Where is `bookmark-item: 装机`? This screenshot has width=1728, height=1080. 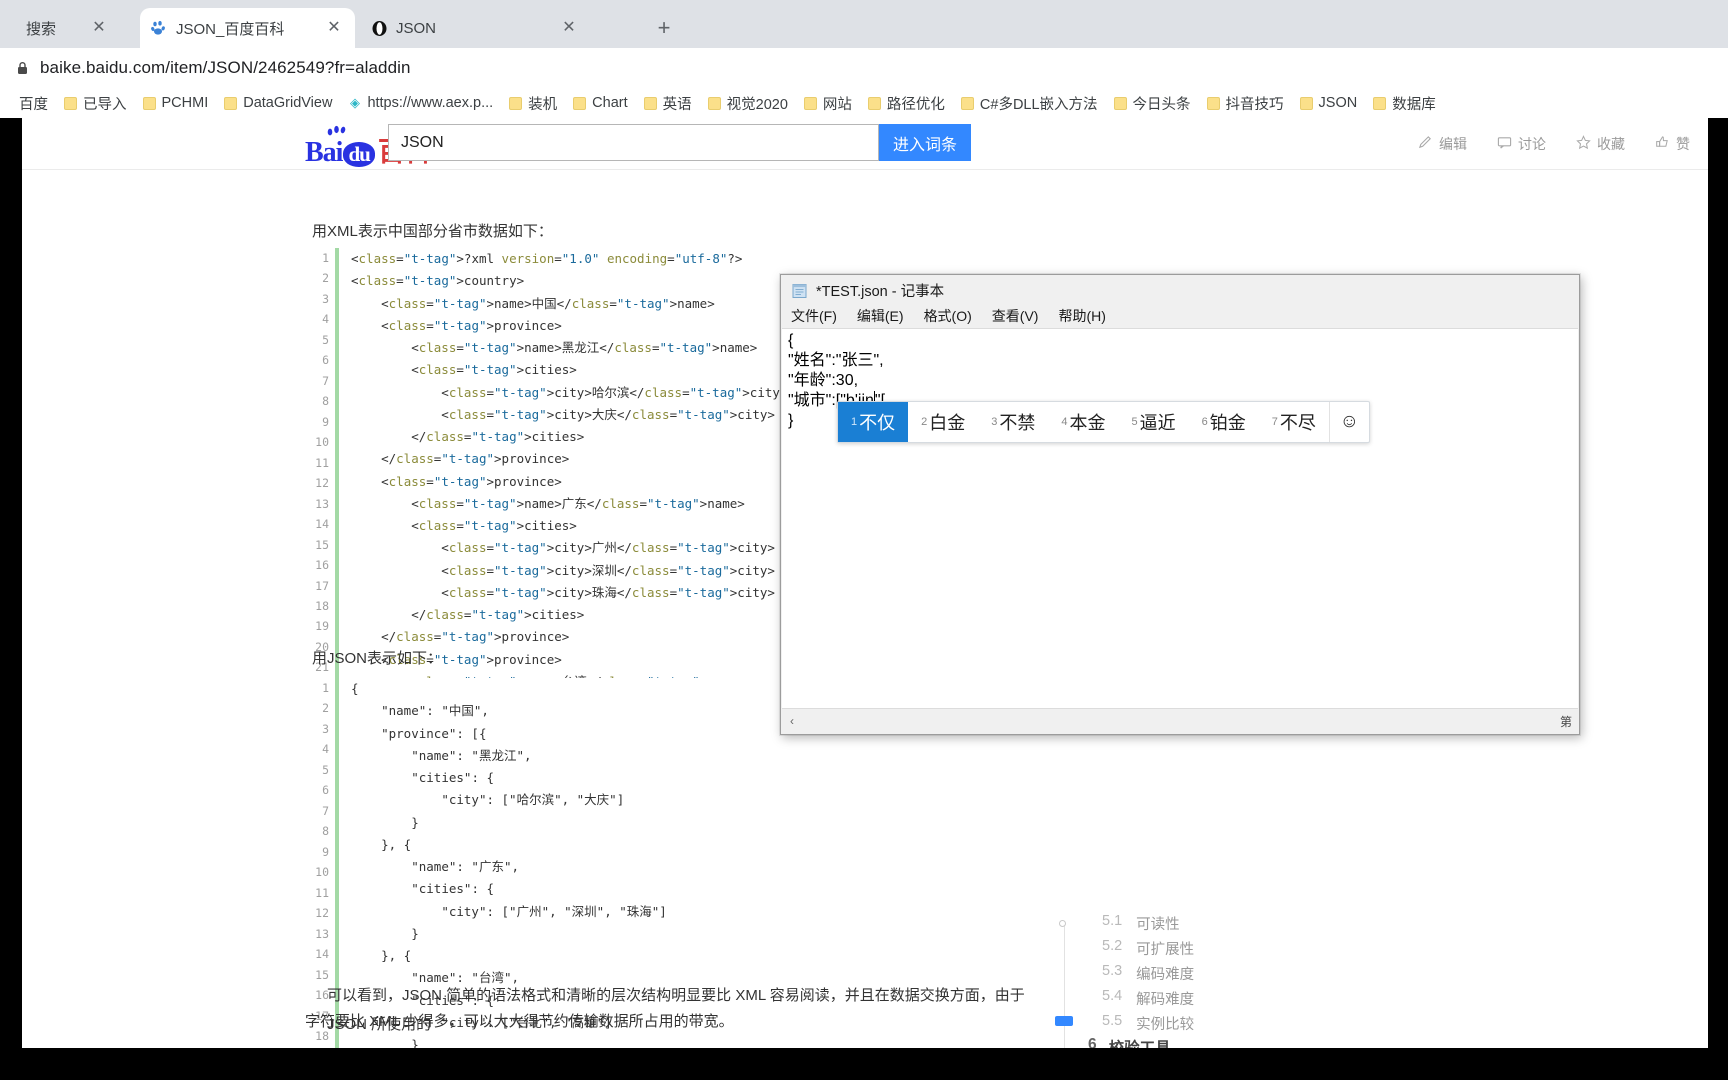
bookmark-item: 装机 is located at coordinates (533, 103).